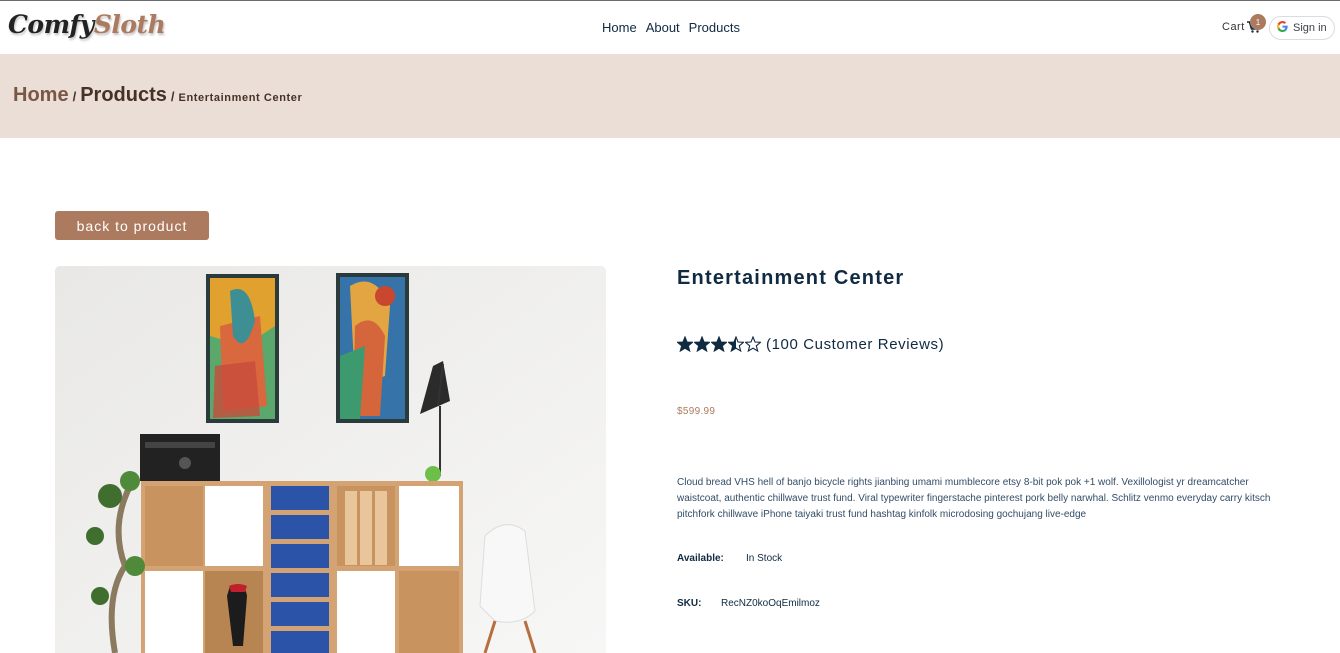  What do you see at coordinates (1282, 28) in the screenshot?
I see `google-icon` at bounding box center [1282, 28].